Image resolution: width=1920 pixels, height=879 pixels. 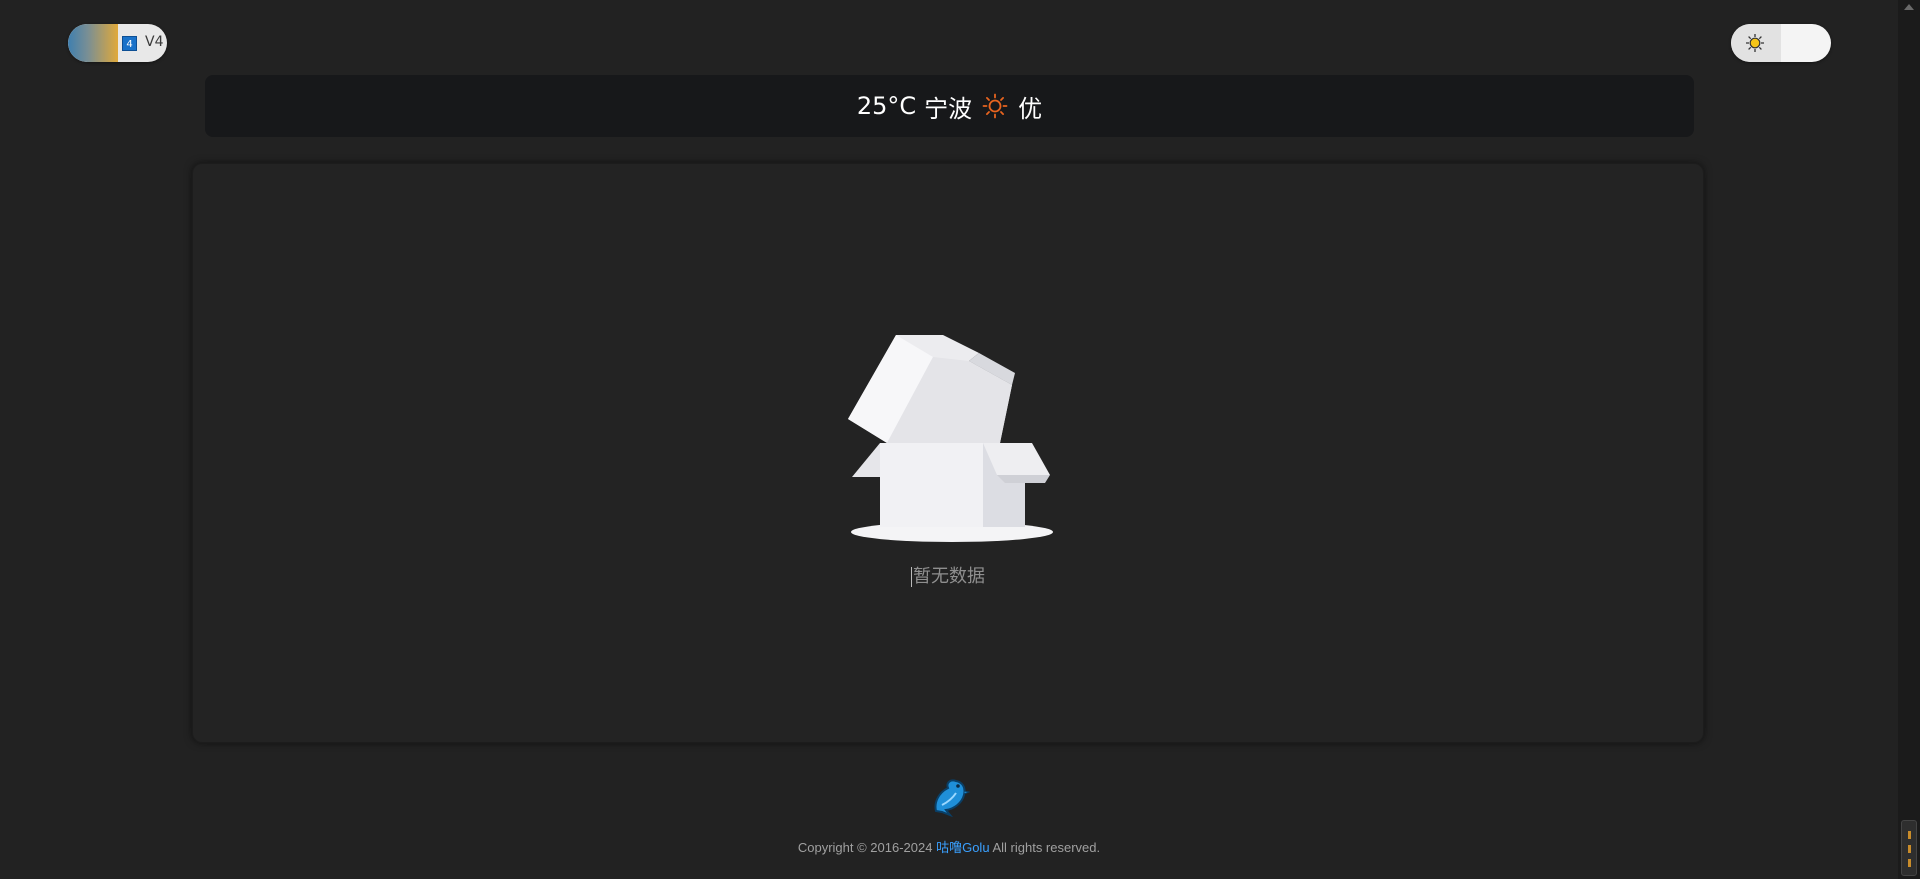 What do you see at coordinates (154, 42) in the screenshot?
I see `version-label: V4` at bounding box center [154, 42].